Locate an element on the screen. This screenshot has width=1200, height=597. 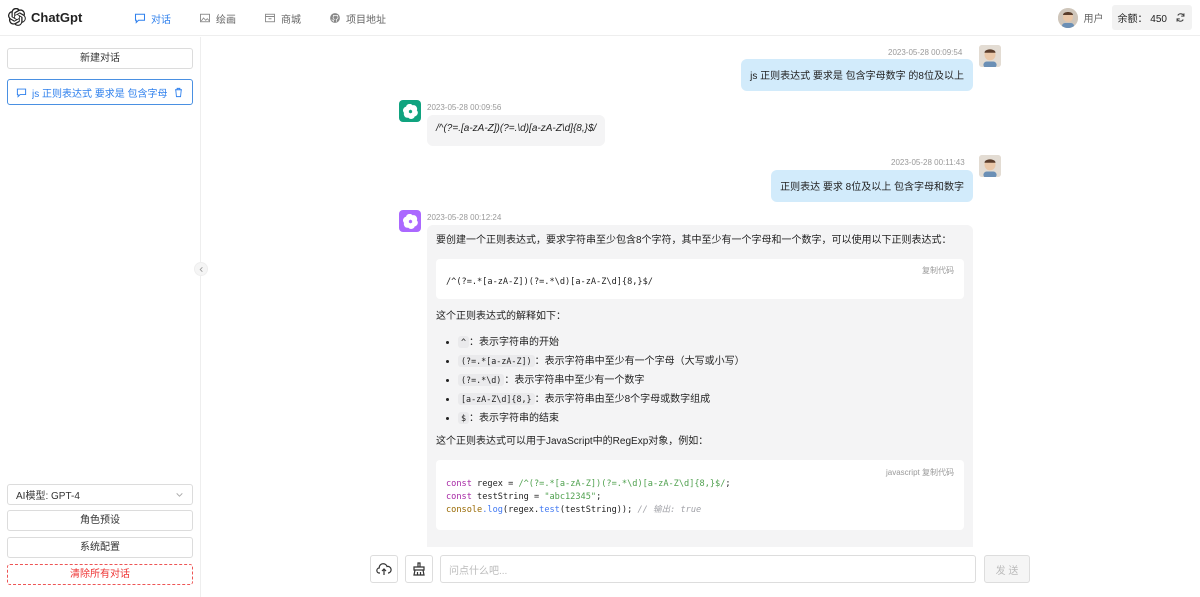
model-select-value: AI模型: GPT-4 is located at coordinates (48, 496).